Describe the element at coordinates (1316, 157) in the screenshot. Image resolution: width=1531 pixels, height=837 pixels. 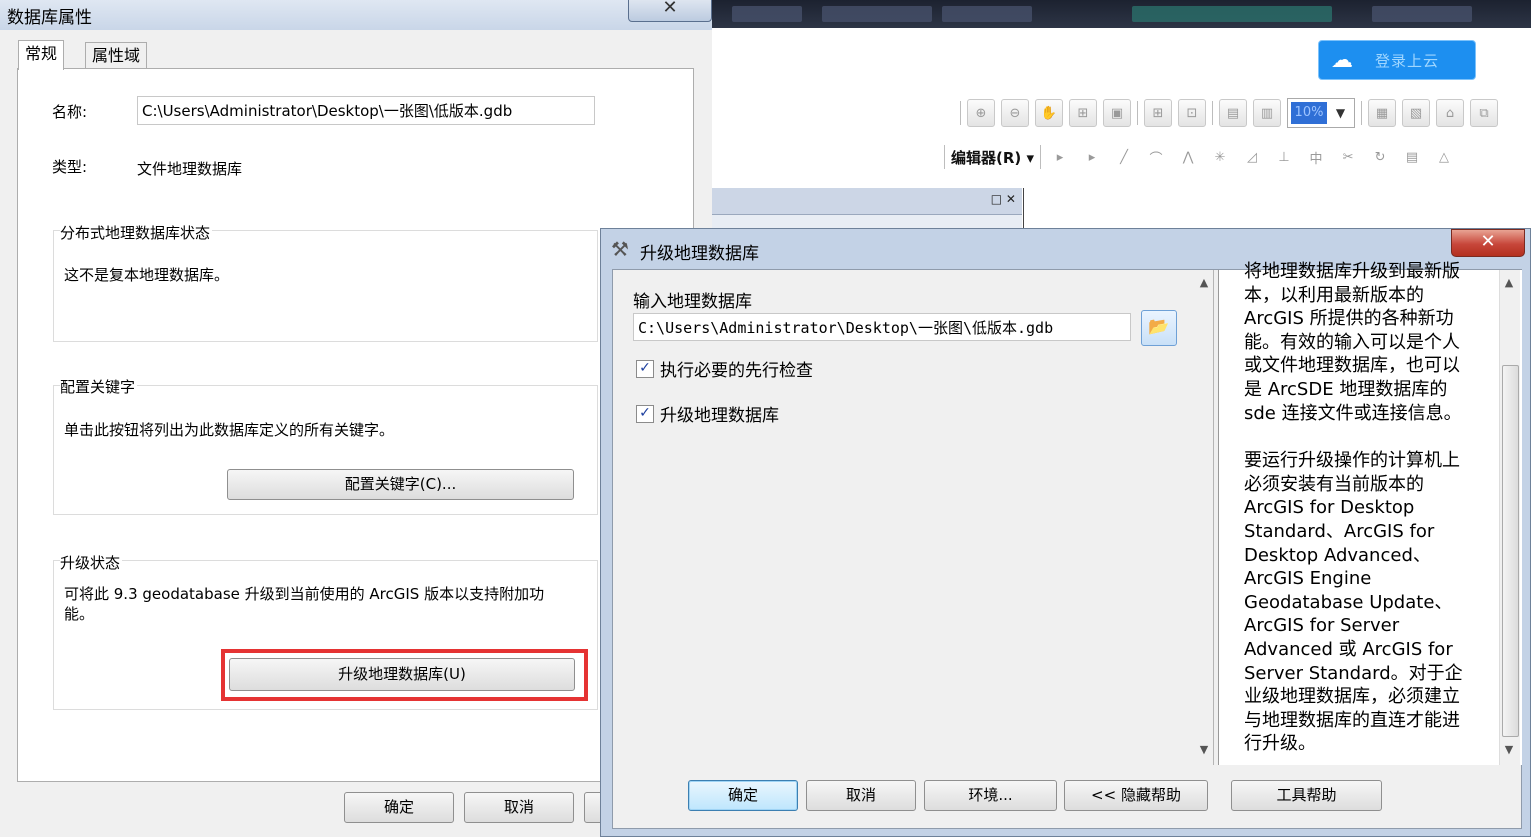
I see `cut-polygon-icon: 中` at that location.